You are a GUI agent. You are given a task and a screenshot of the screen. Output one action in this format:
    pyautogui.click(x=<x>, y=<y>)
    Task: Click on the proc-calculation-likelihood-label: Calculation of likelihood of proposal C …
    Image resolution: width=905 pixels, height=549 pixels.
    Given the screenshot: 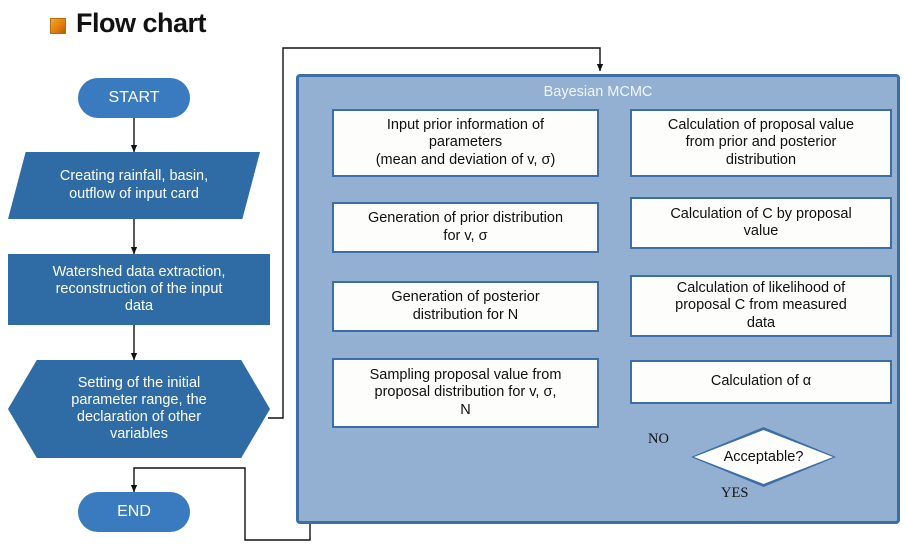 What is the action you would take?
    pyautogui.click(x=761, y=305)
    